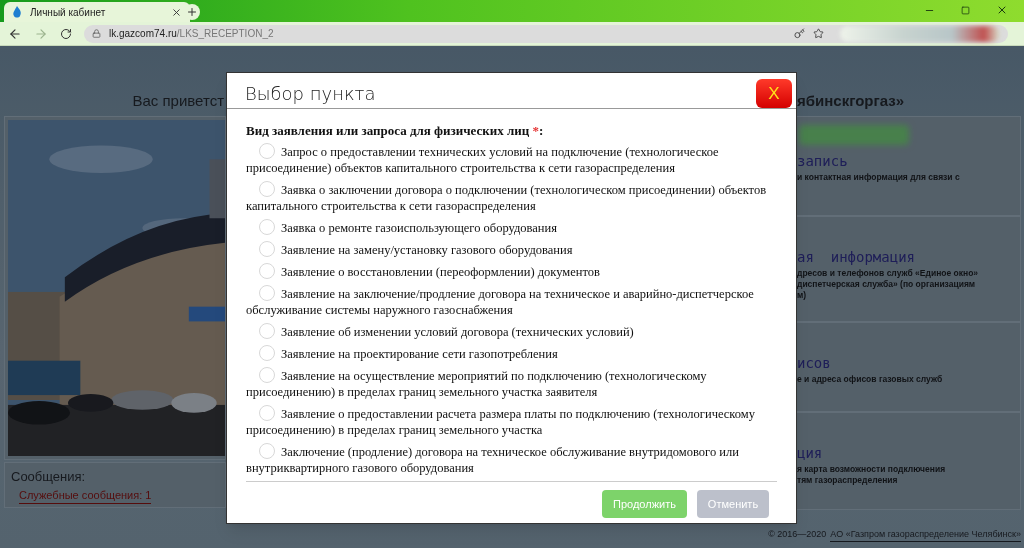 The width and height of the screenshot is (1024, 548). What do you see at coordinates (887, 284) in the screenshot?
I see `card-text: диспетчерская служба» (по организациям` at bounding box center [887, 284].